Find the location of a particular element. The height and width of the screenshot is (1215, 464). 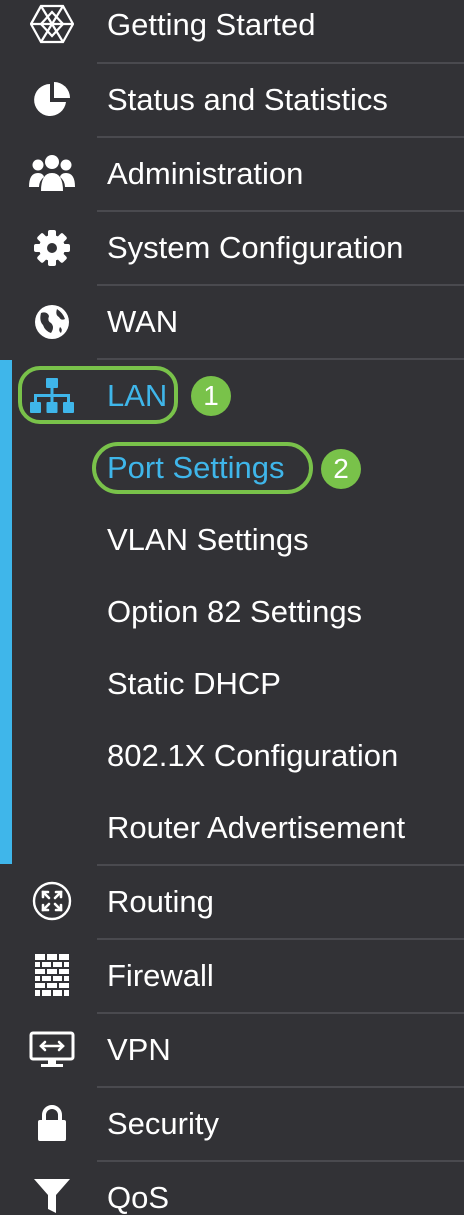

vpn-monitor-icon is located at coordinates (52, 1050).